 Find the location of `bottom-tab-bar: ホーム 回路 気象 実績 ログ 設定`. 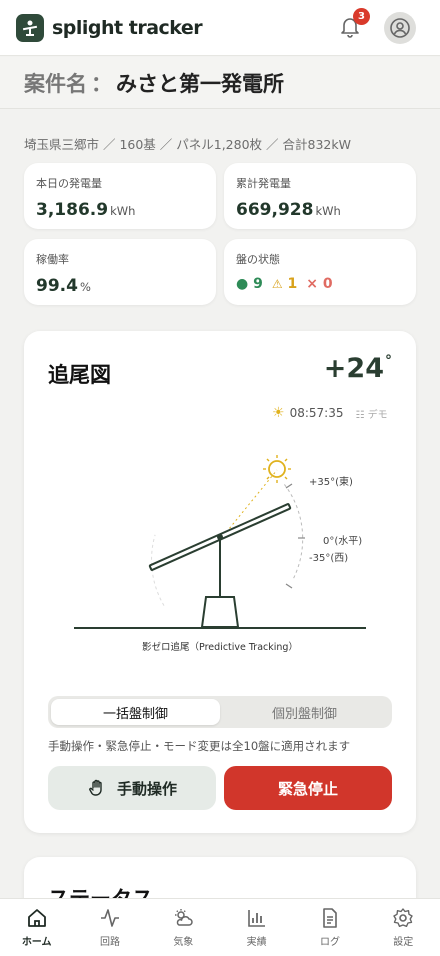

bottom-tab-bar: ホーム 回路 気象 実績 ログ 設定 is located at coordinates (220, 927).